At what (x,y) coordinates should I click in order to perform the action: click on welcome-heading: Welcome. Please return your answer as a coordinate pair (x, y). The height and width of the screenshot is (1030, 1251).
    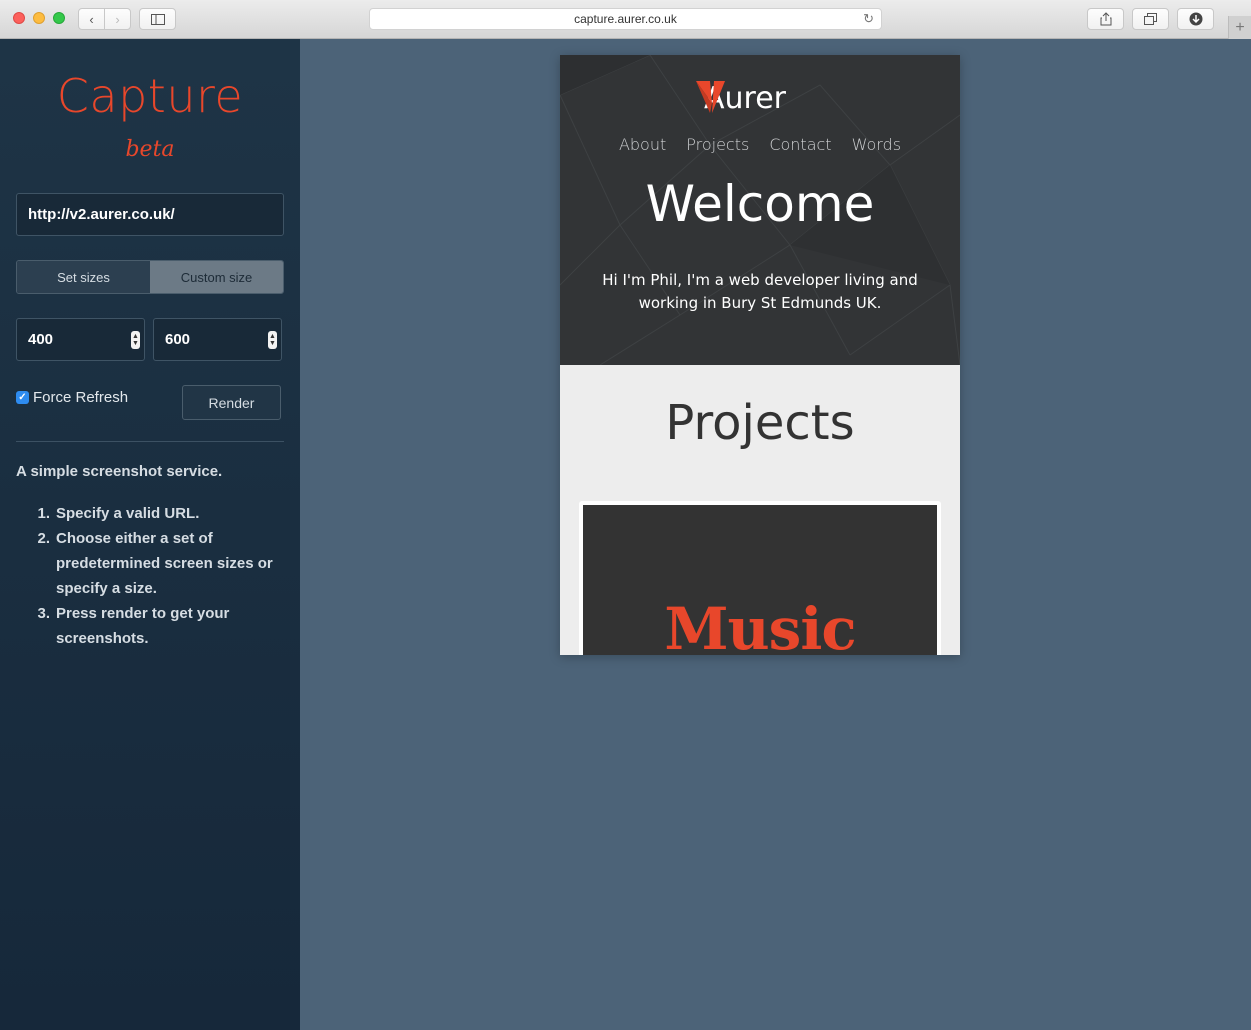
    Looking at the image, I should click on (760, 204).